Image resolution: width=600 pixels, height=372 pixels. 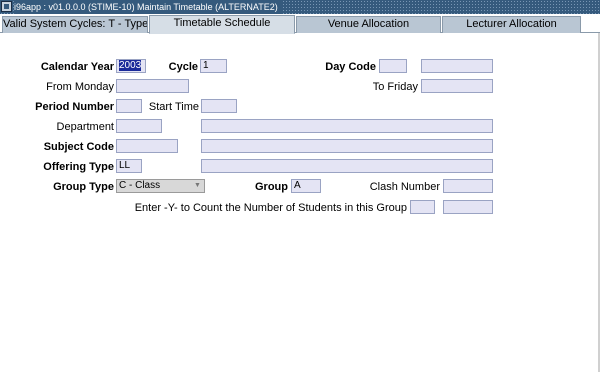 I want to click on calendar-year-field: 2003, so click(x=131, y=66).